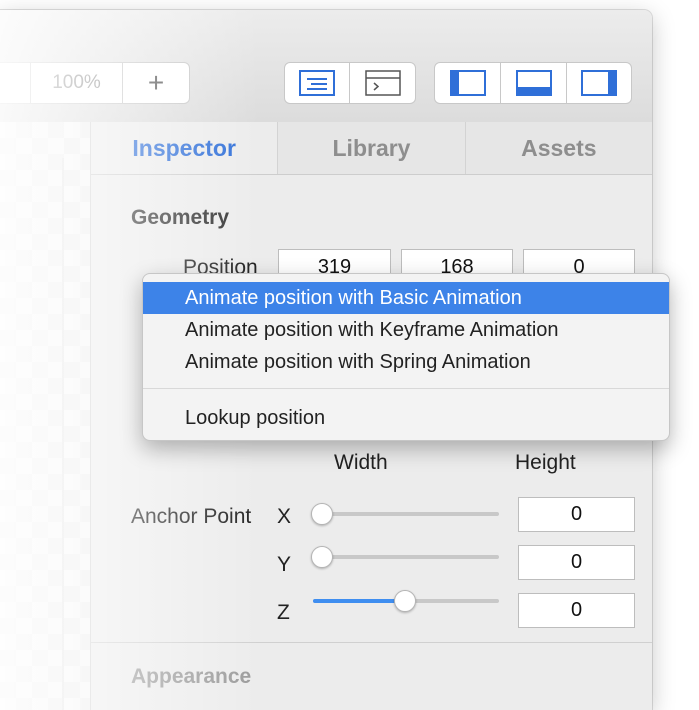  Describe the element at coordinates (191, 516) in the screenshot. I see `anchor-point-label: Anchor Point` at that location.